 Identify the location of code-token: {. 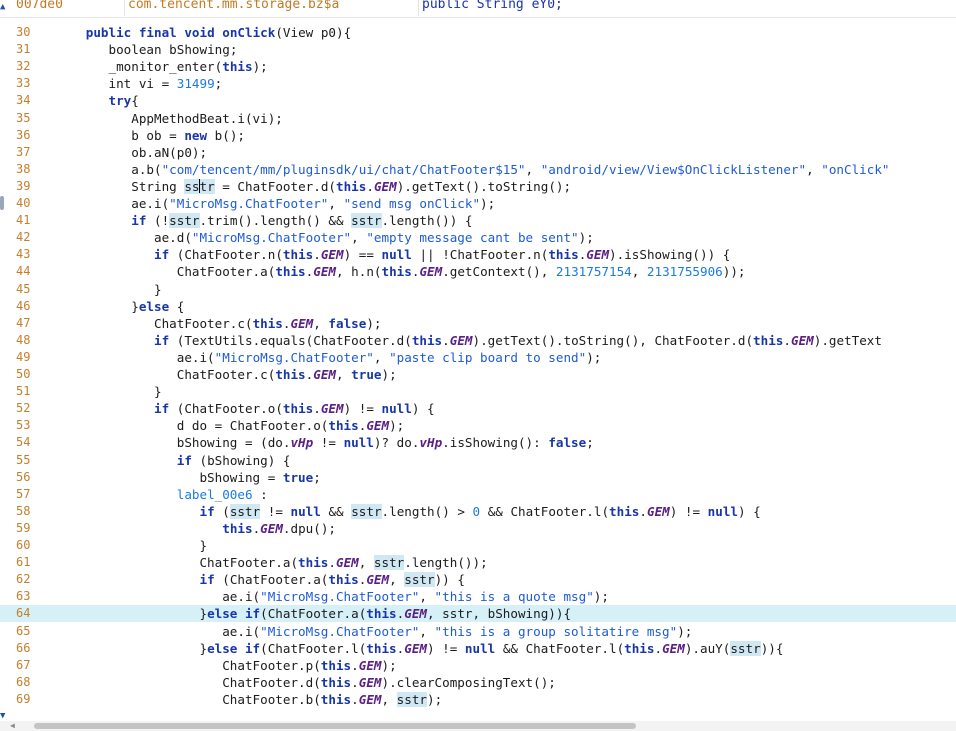
(177, 306).